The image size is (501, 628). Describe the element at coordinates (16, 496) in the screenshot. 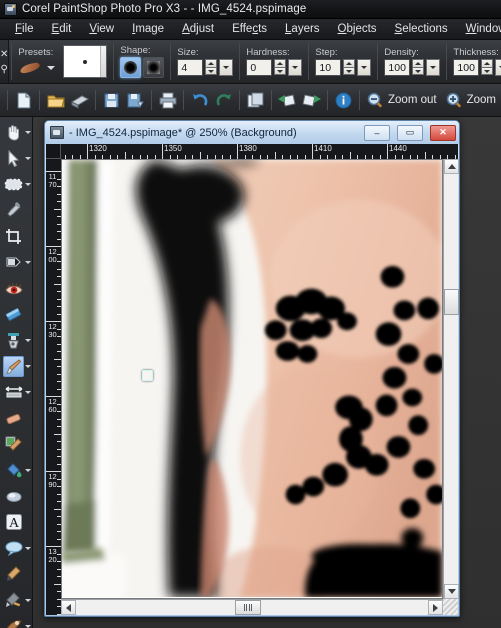

I see `smudge-tool` at that location.